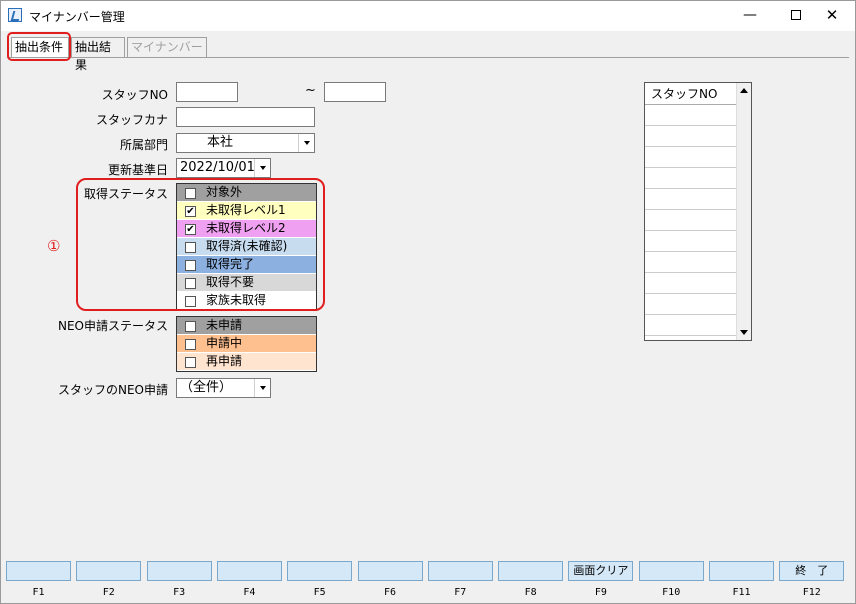  I want to click on neo-status-item-label: 再申請, so click(224, 361).